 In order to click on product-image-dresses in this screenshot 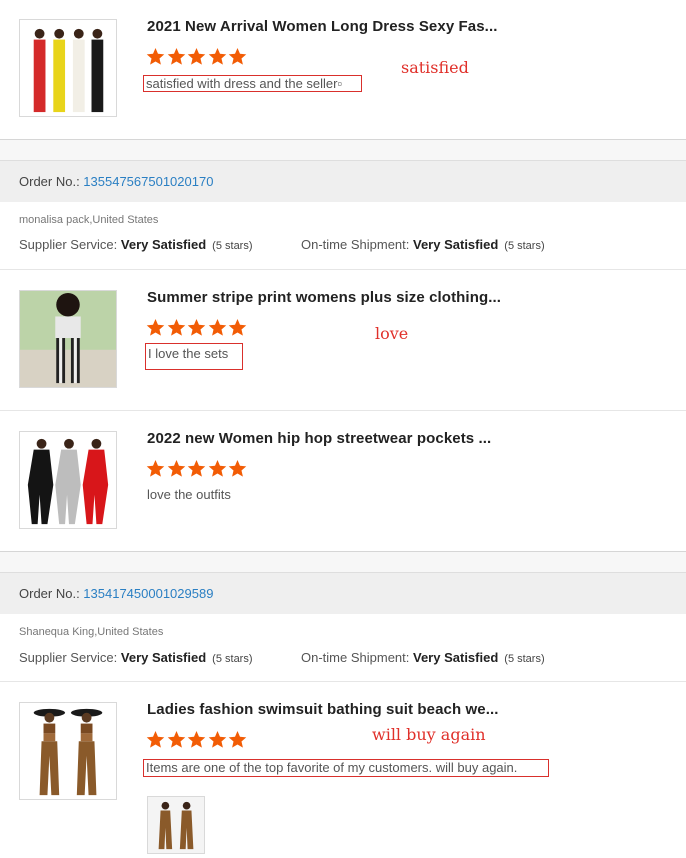, I will do `click(68, 68)`.